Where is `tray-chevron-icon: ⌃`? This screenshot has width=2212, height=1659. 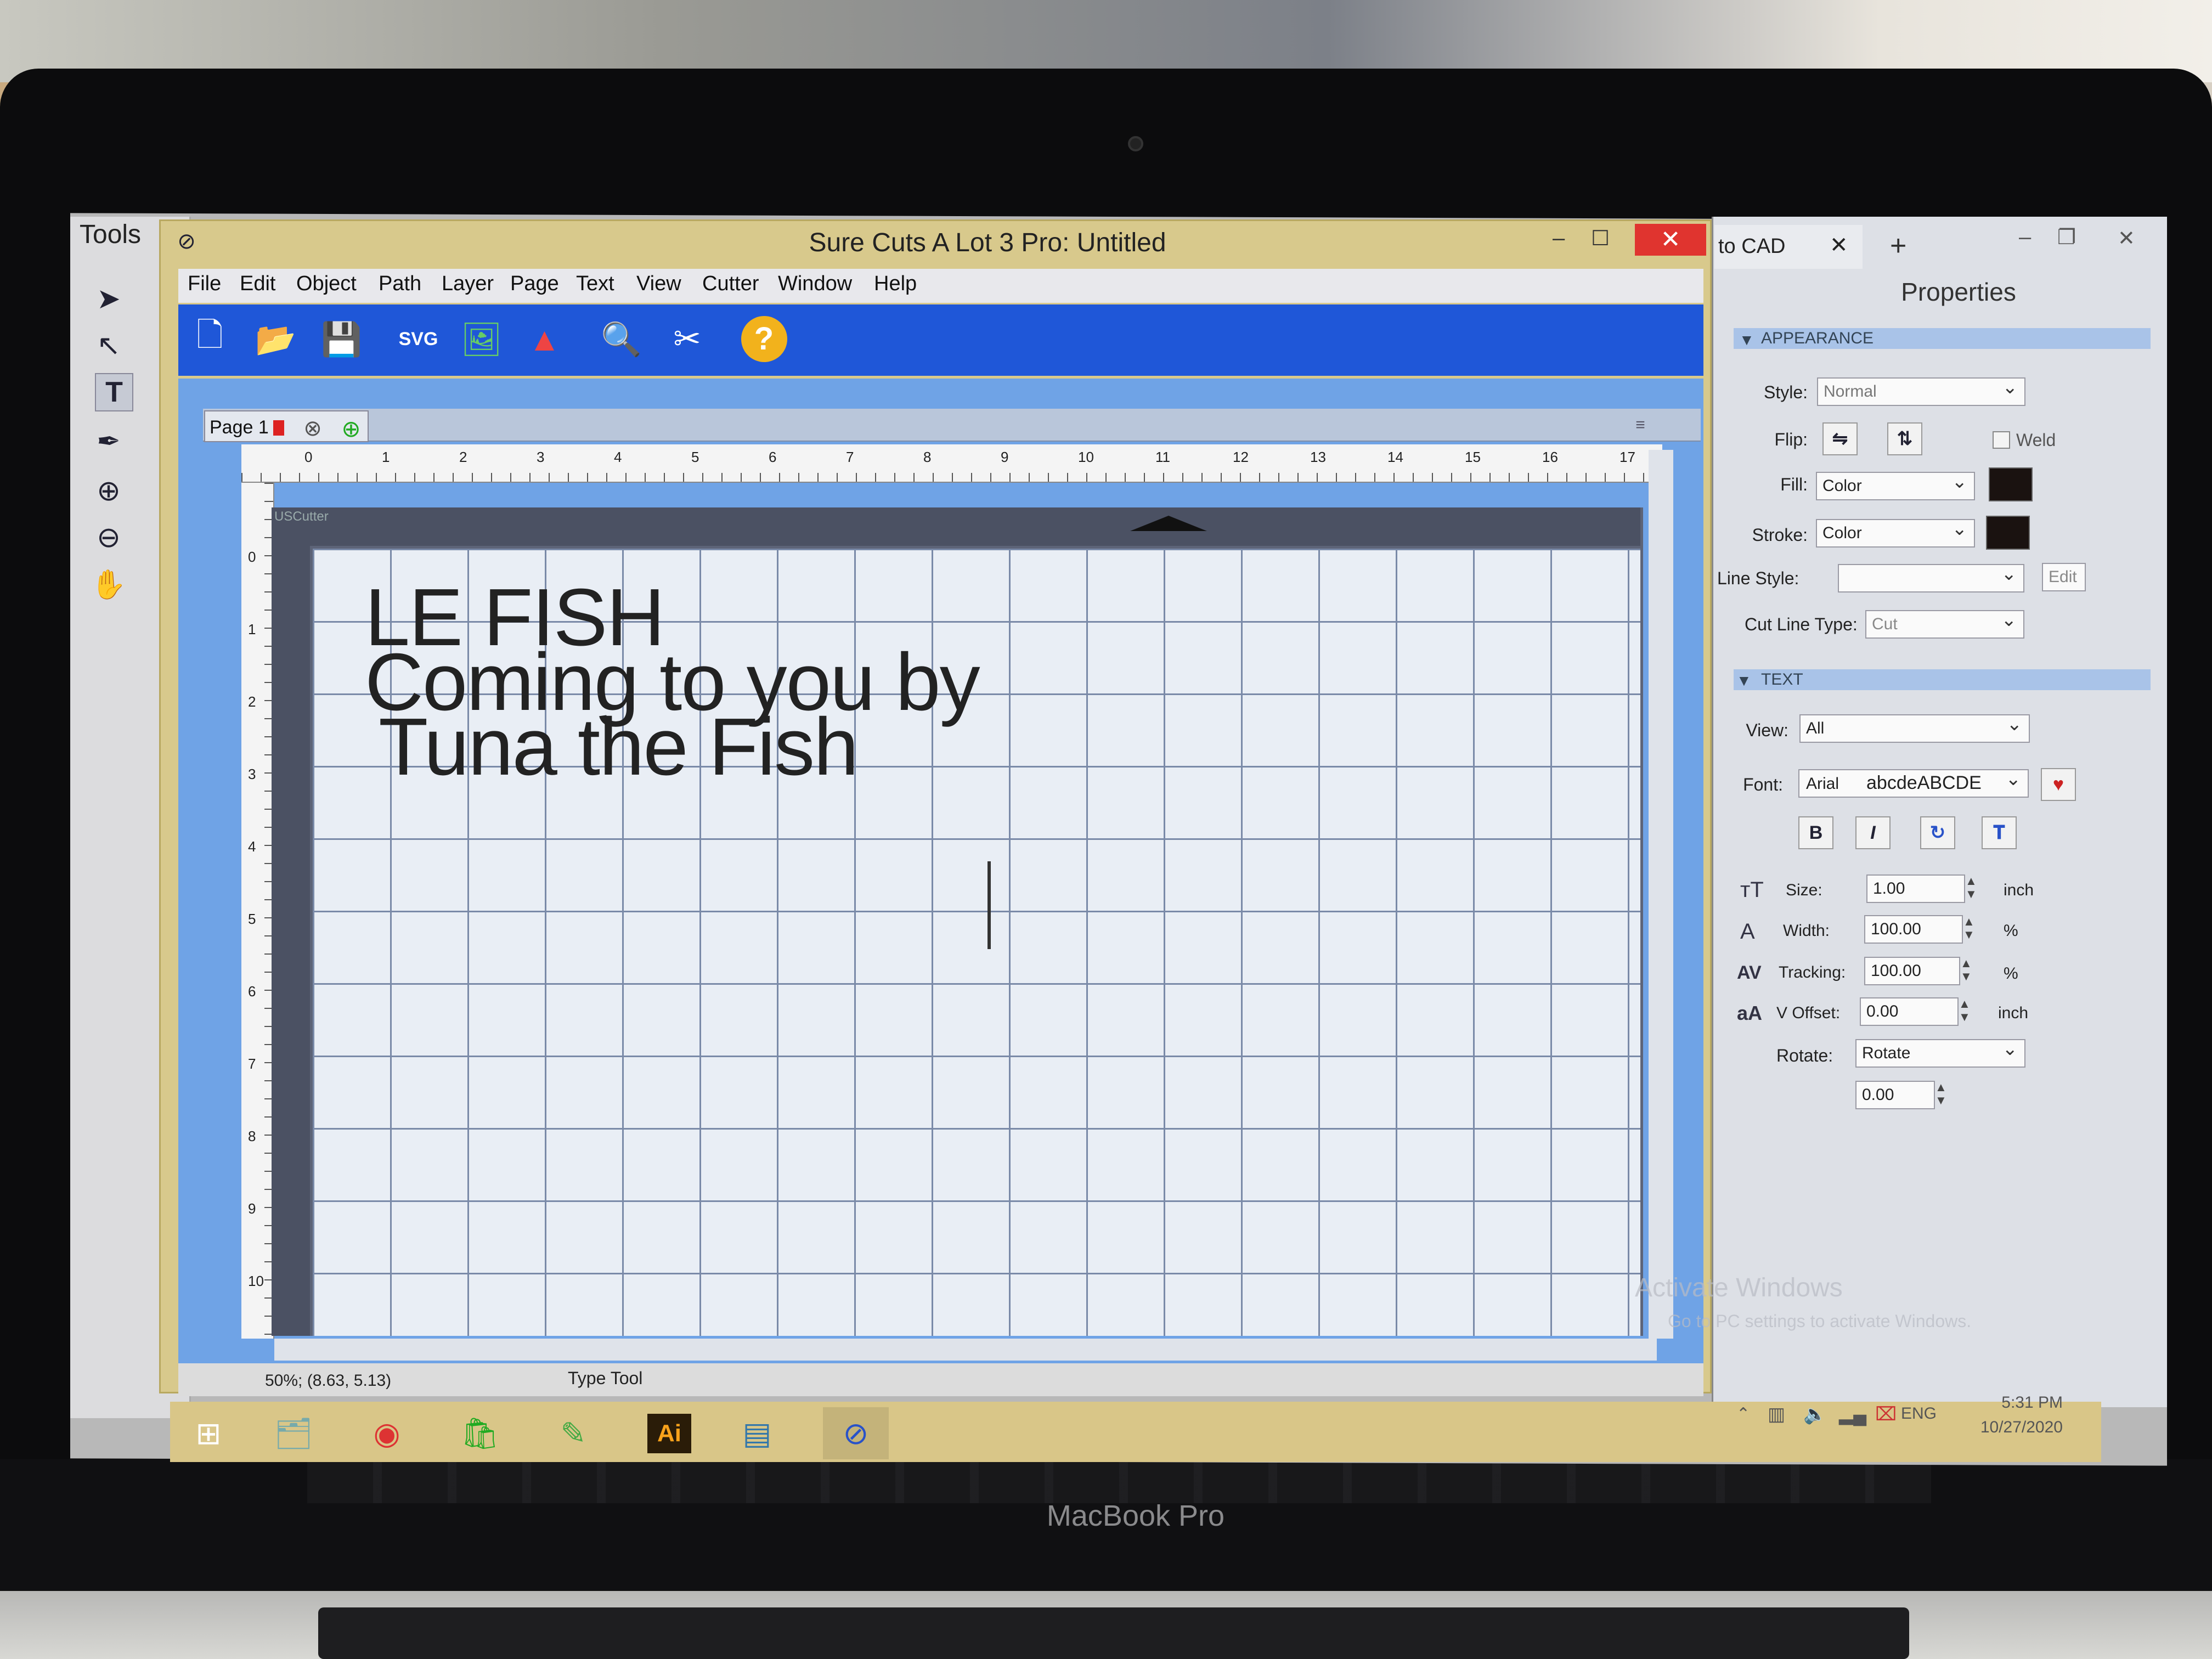
tray-chevron-icon: ⌃ is located at coordinates (1743, 1414).